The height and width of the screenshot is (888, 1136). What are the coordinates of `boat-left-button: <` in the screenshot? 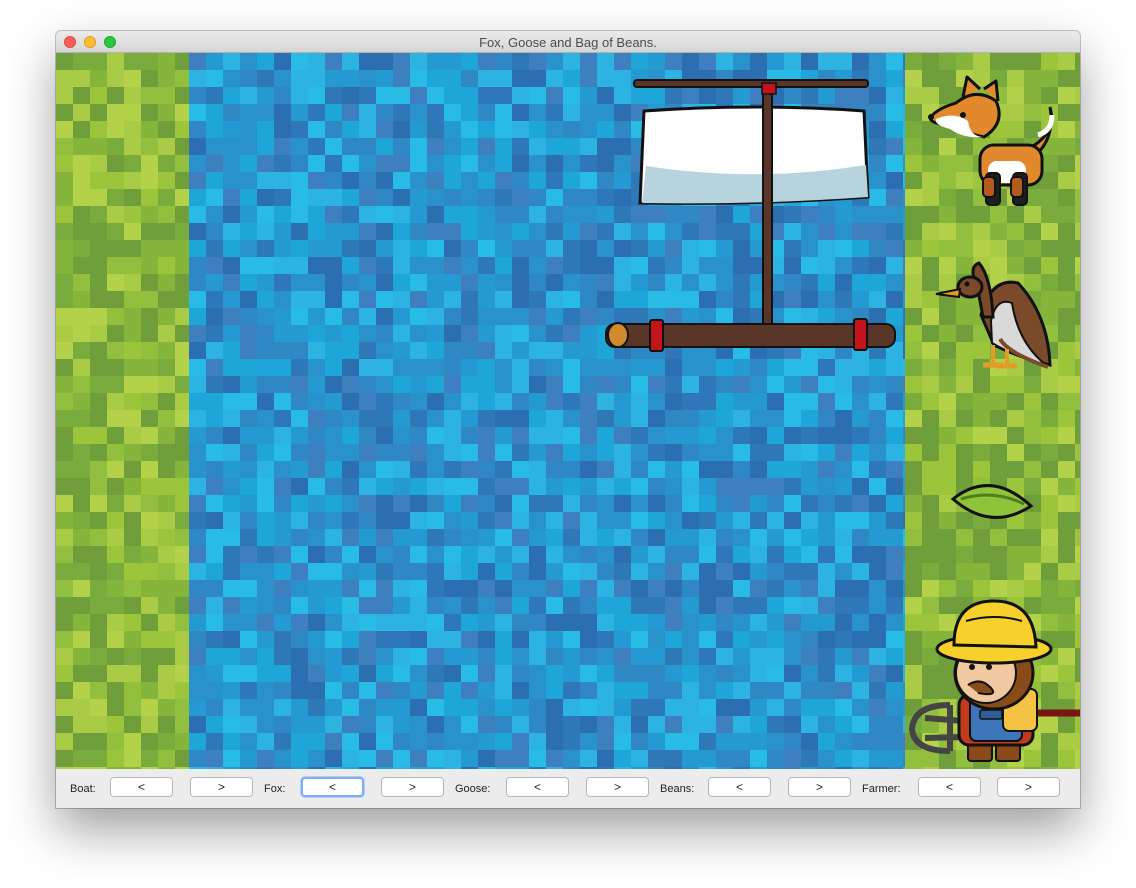 It's located at (141, 787).